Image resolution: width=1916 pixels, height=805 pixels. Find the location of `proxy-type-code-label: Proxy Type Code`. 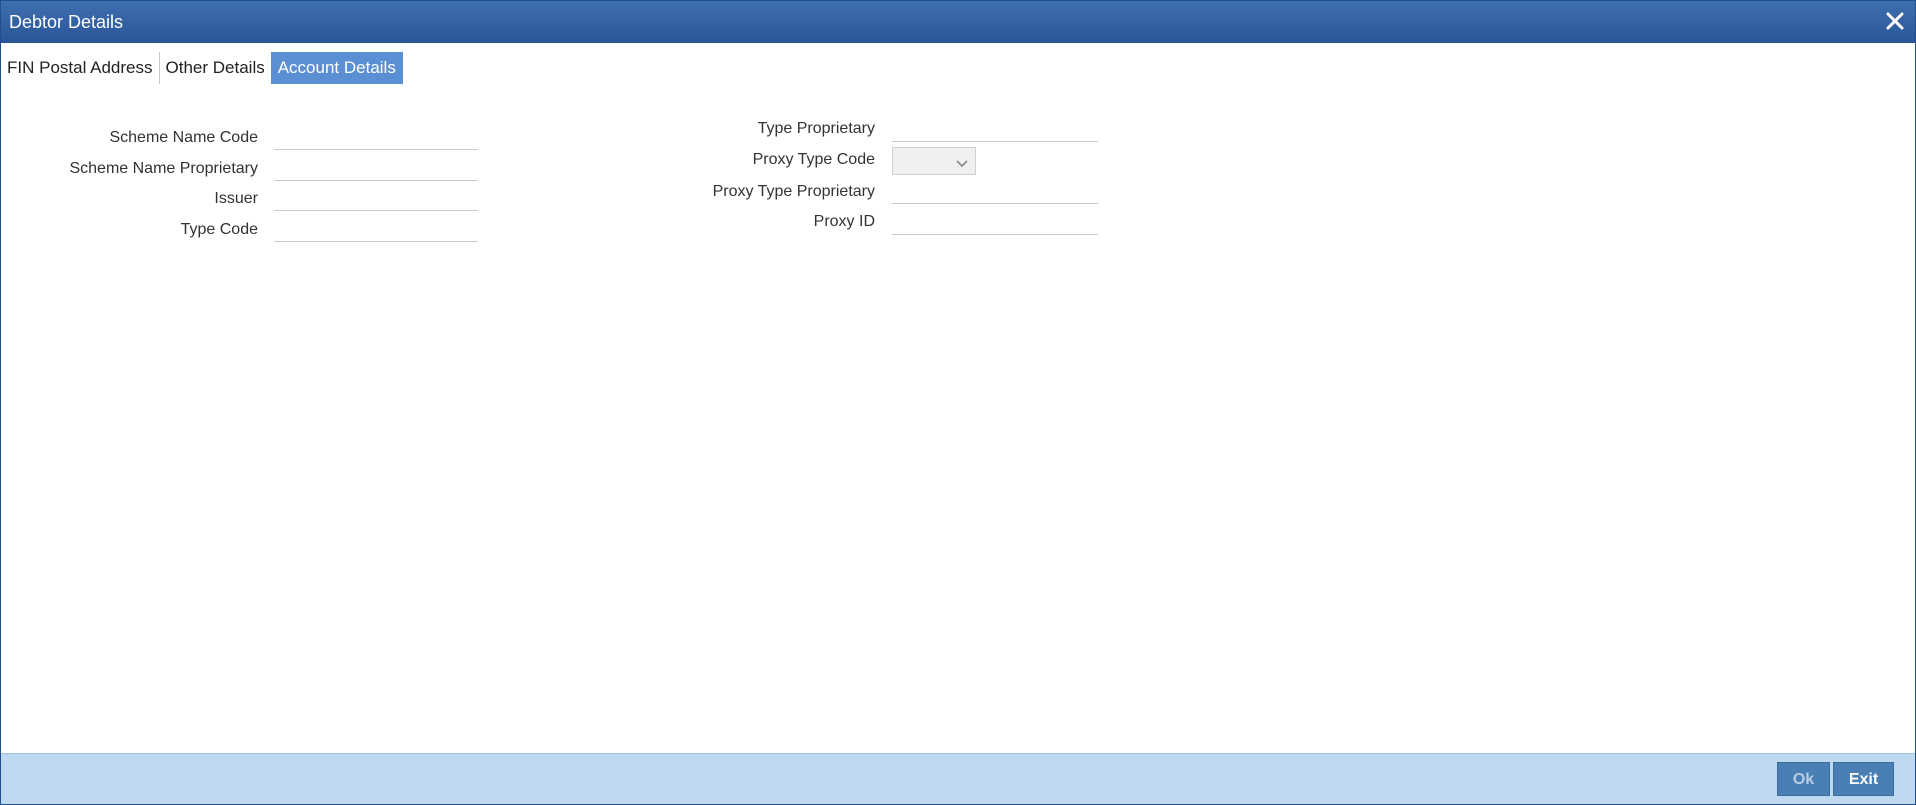

proxy-type-code-label: Proxy Type Code is located at coordinates (813, 159).